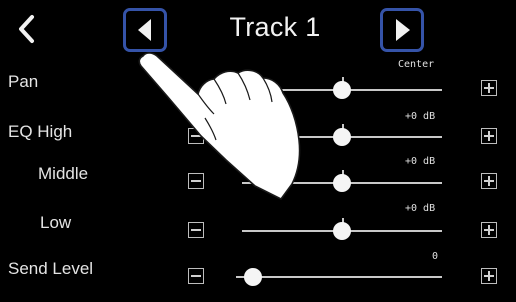  Describe the element at coordinates (489, 181) in the screenshot. I see `eq-middle-plus-button` at that location.